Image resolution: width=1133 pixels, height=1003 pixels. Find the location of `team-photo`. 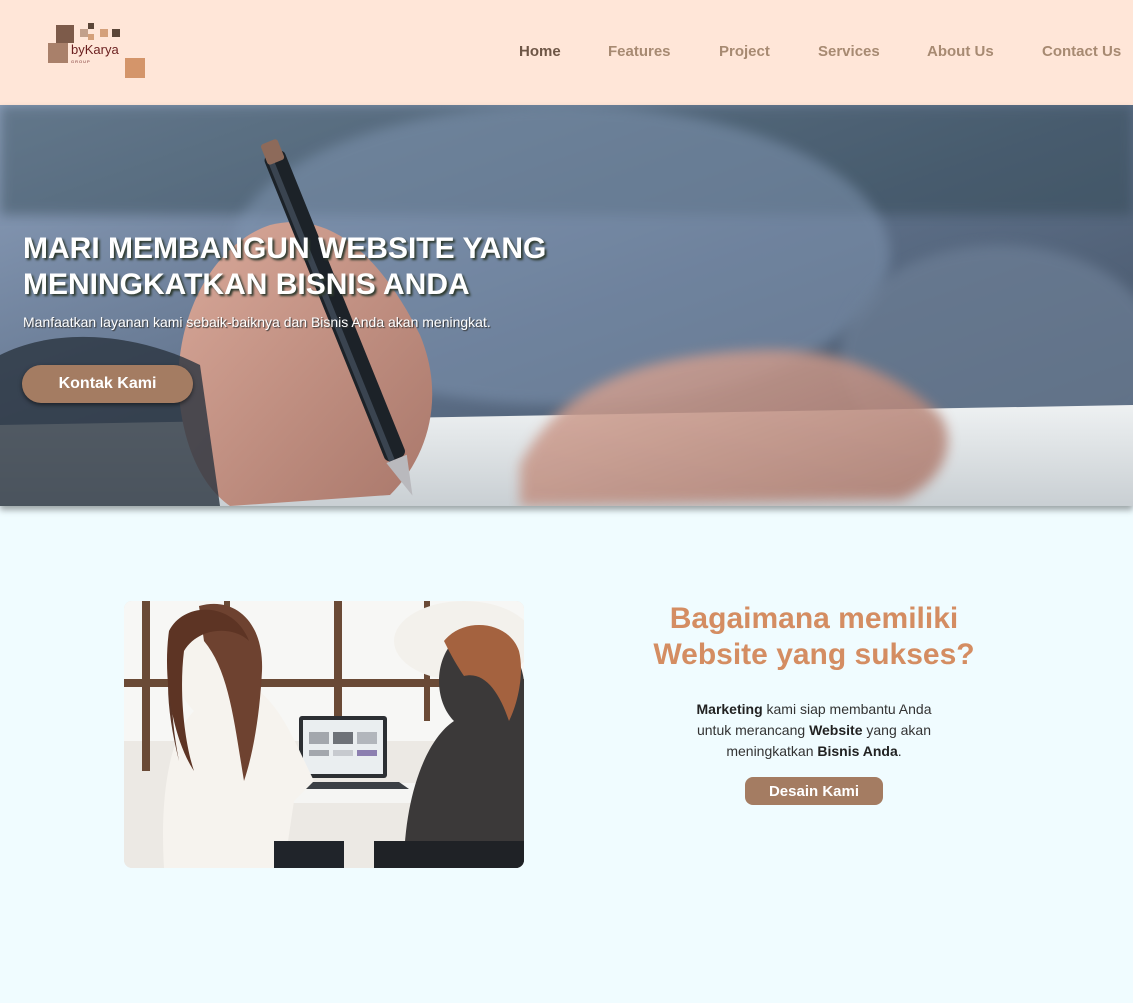

team-photo is located at coordinates (324, 734).